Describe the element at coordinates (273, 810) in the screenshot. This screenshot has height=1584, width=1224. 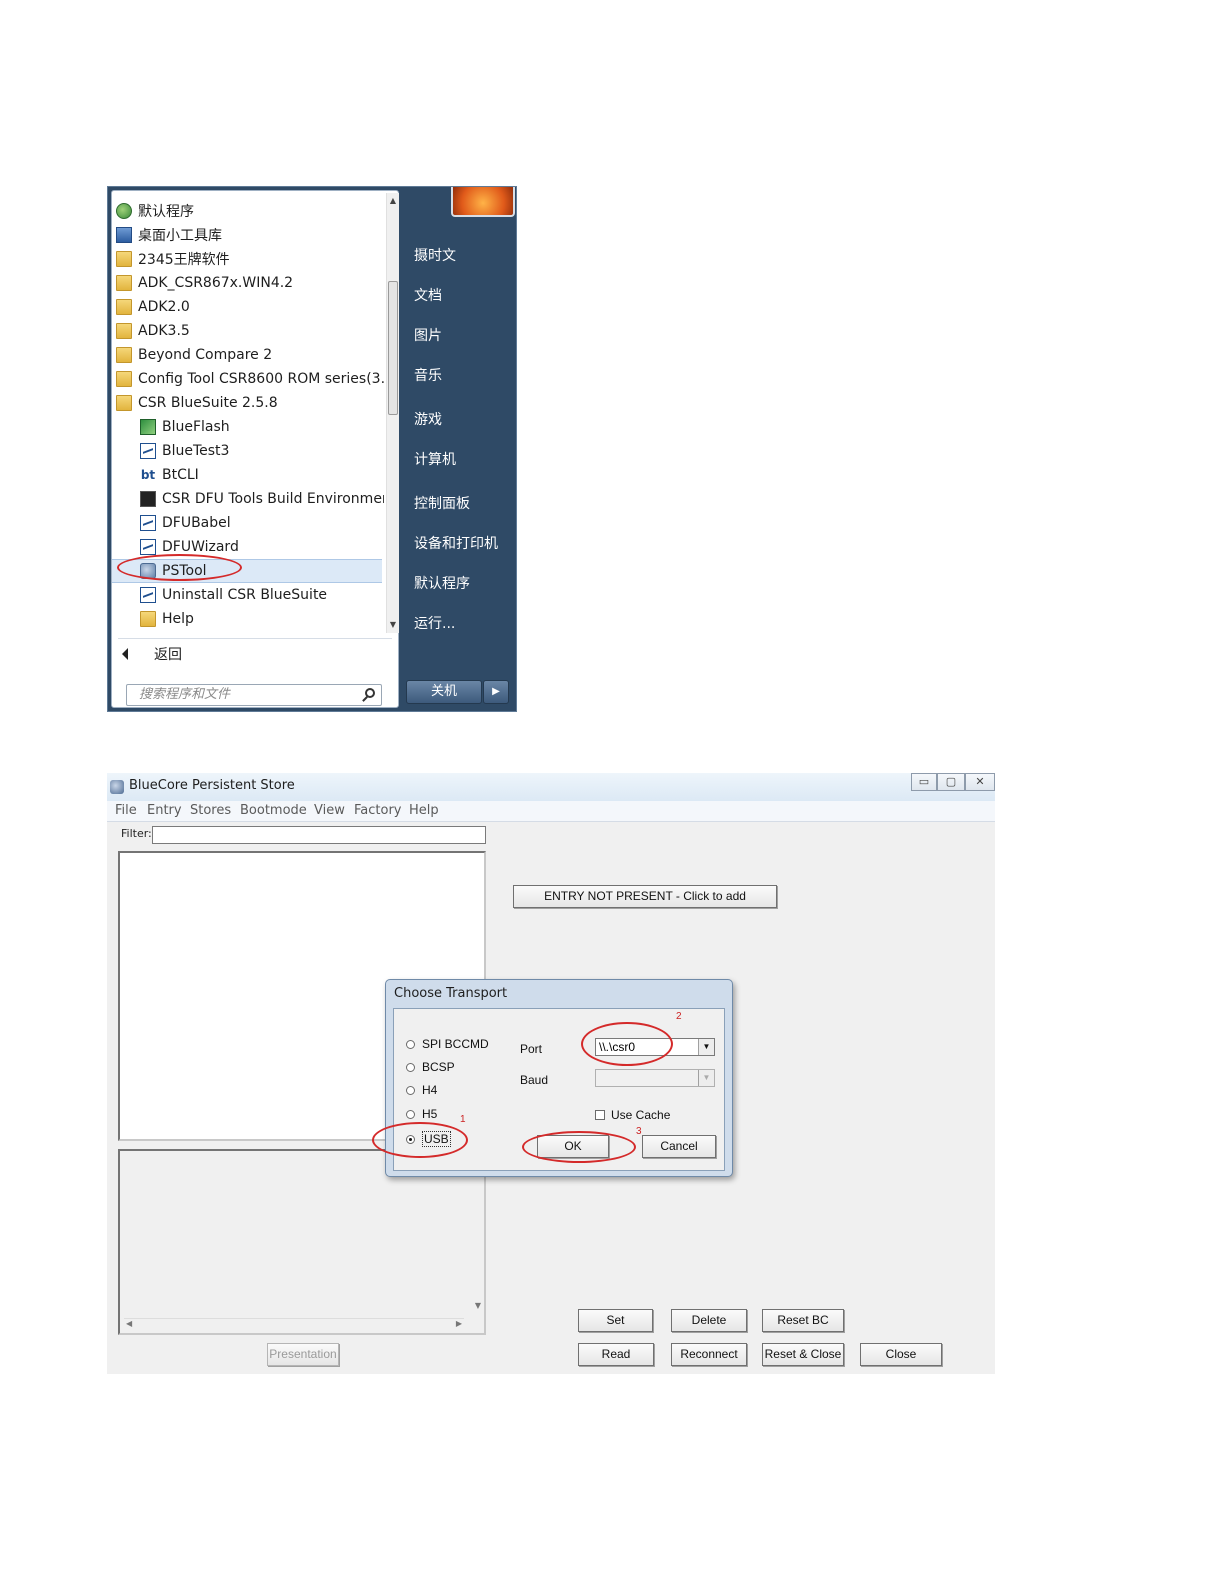
I see `menu-bootmode: Bootmode` at that location.